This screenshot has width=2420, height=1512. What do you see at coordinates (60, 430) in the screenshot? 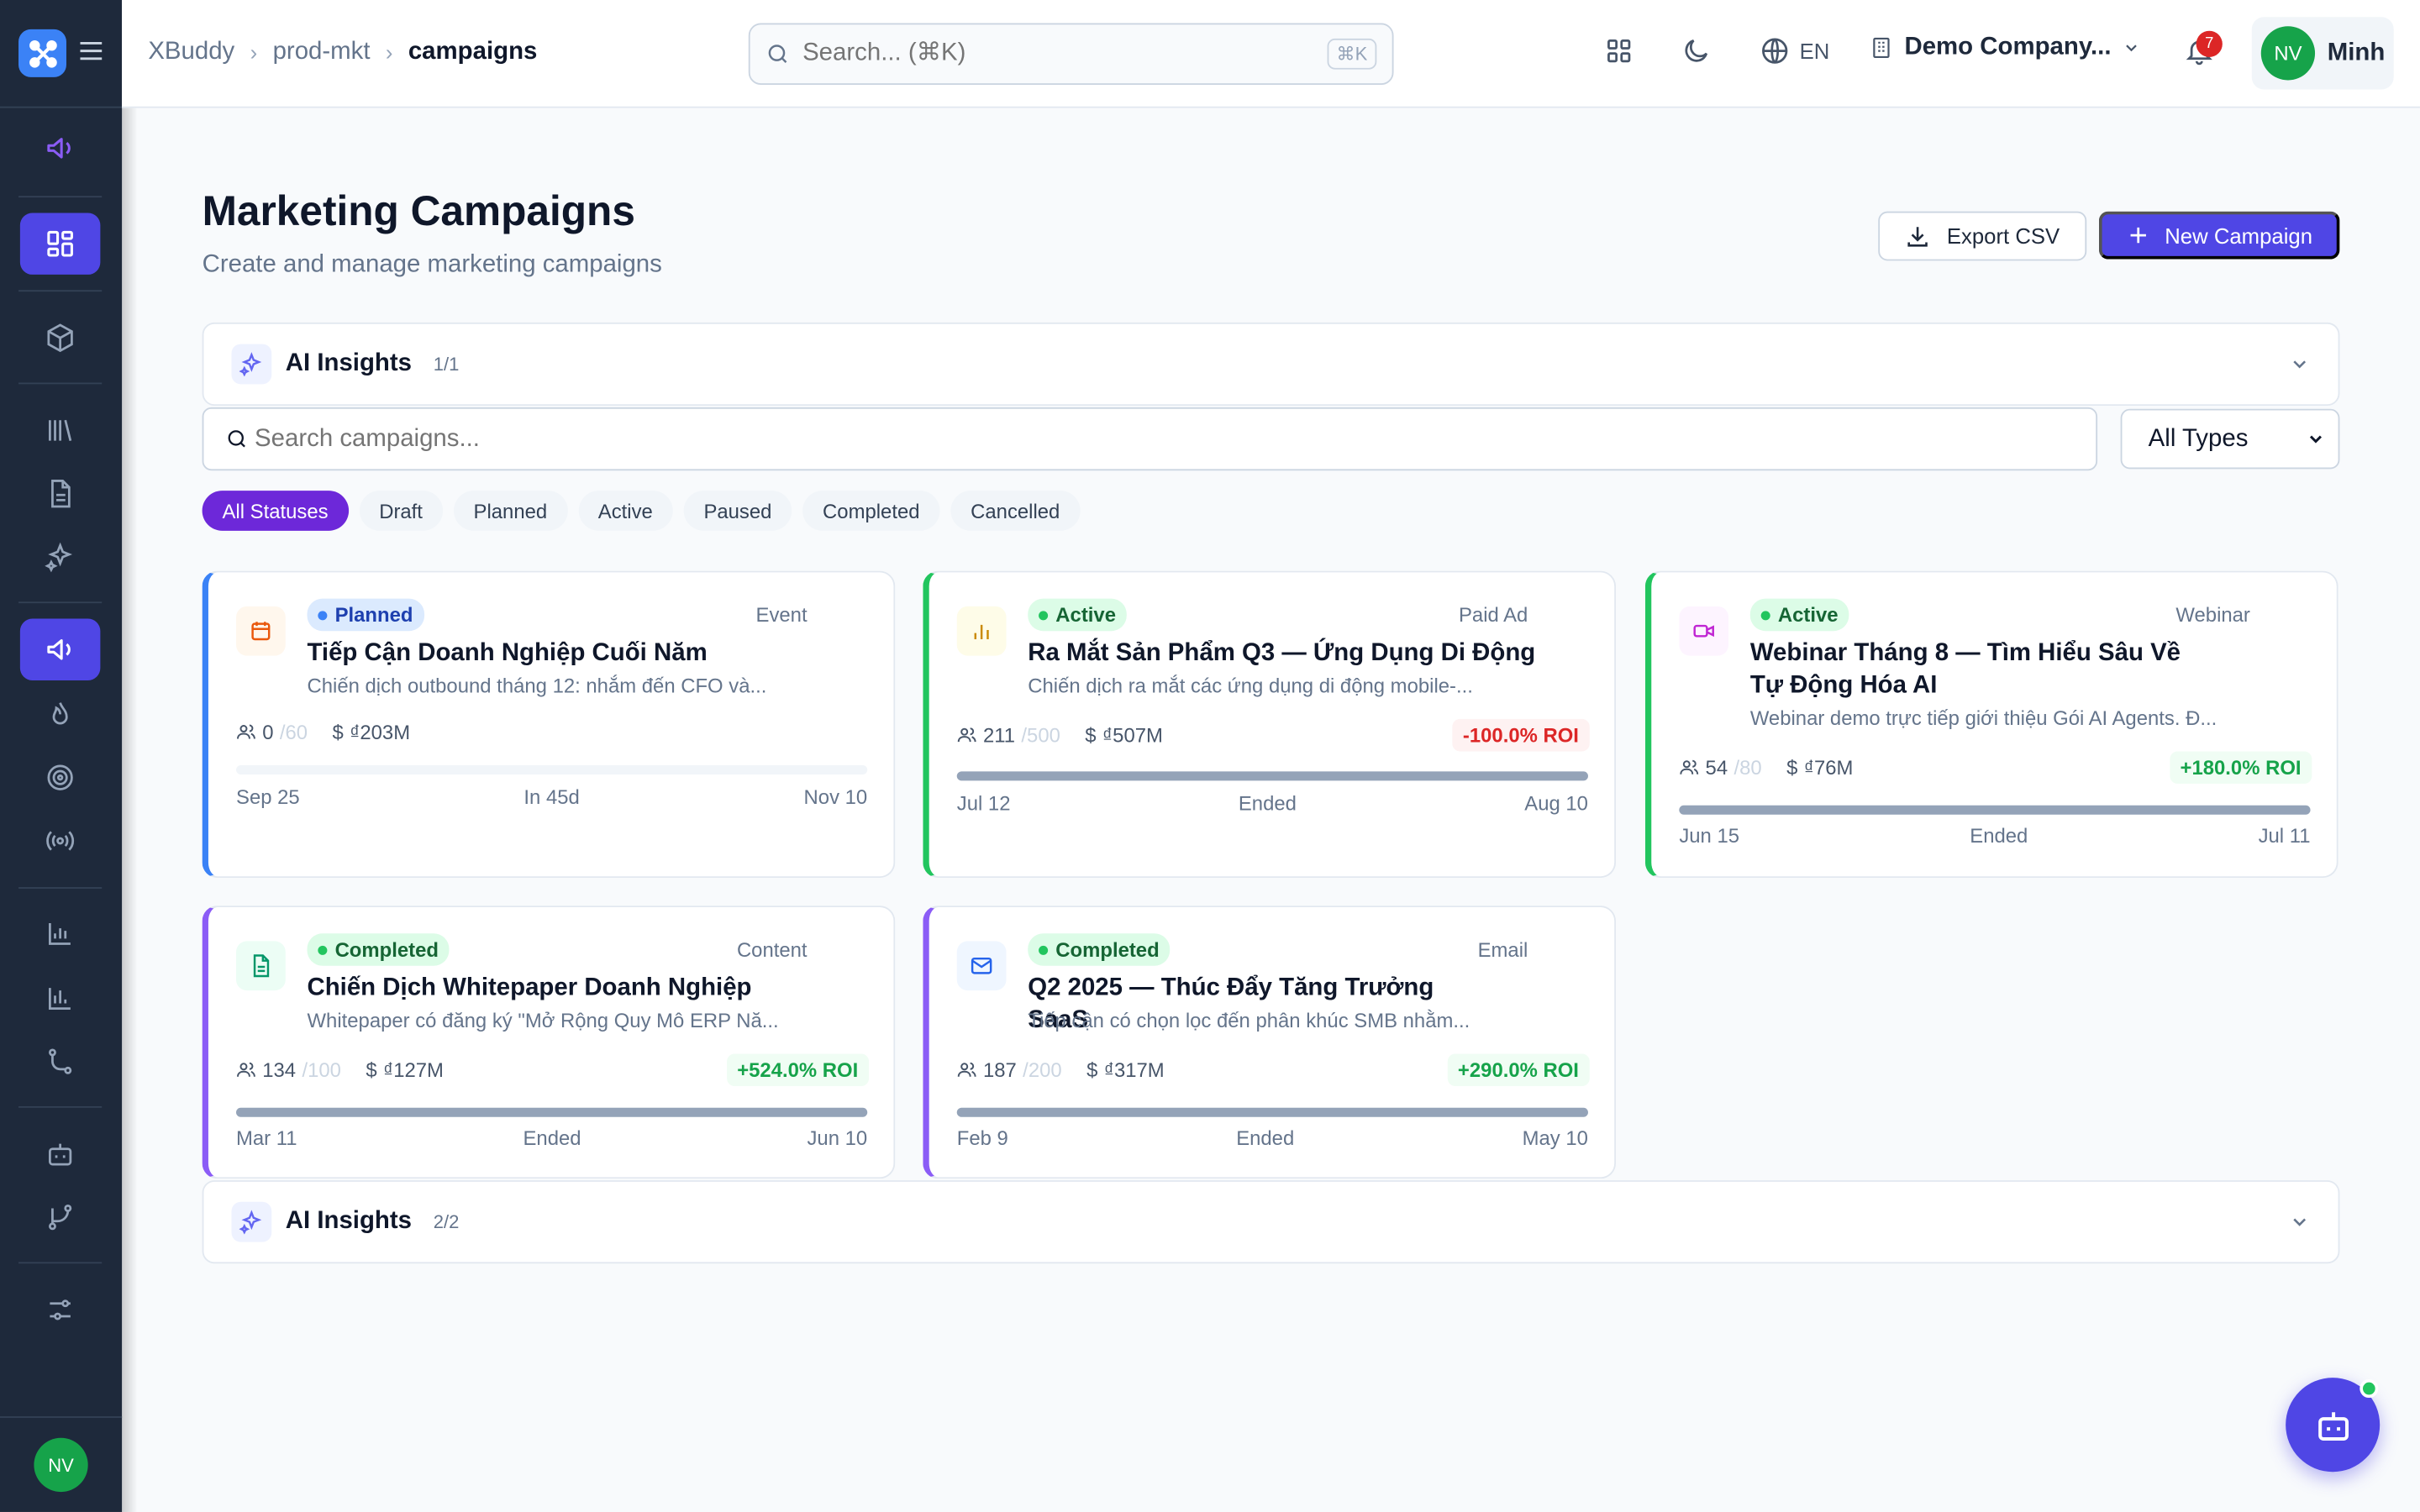
I see `sidebar-item-library` at bounding box center [60, 430].